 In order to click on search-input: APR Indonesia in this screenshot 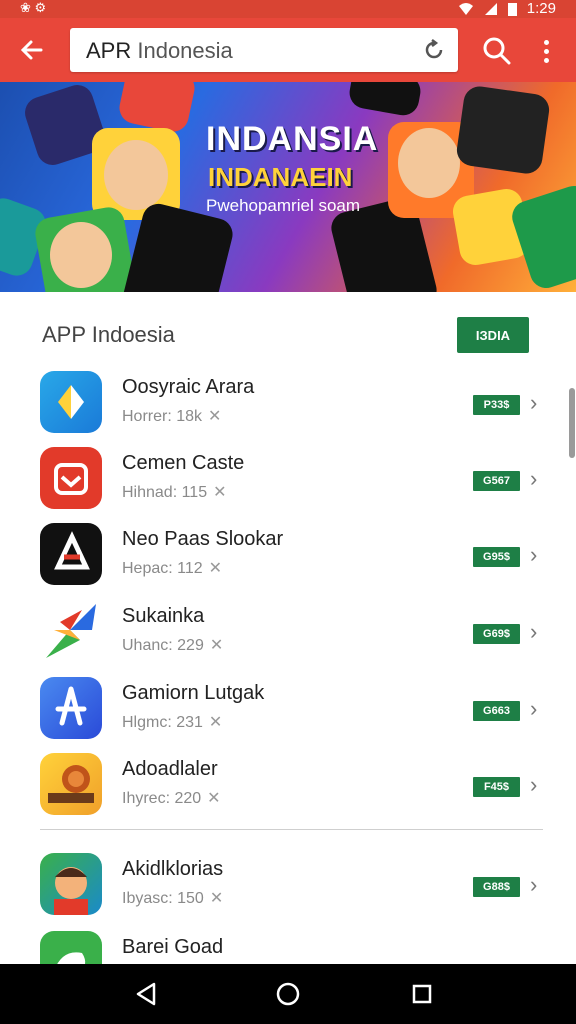, I will do `click(264, 50)`.